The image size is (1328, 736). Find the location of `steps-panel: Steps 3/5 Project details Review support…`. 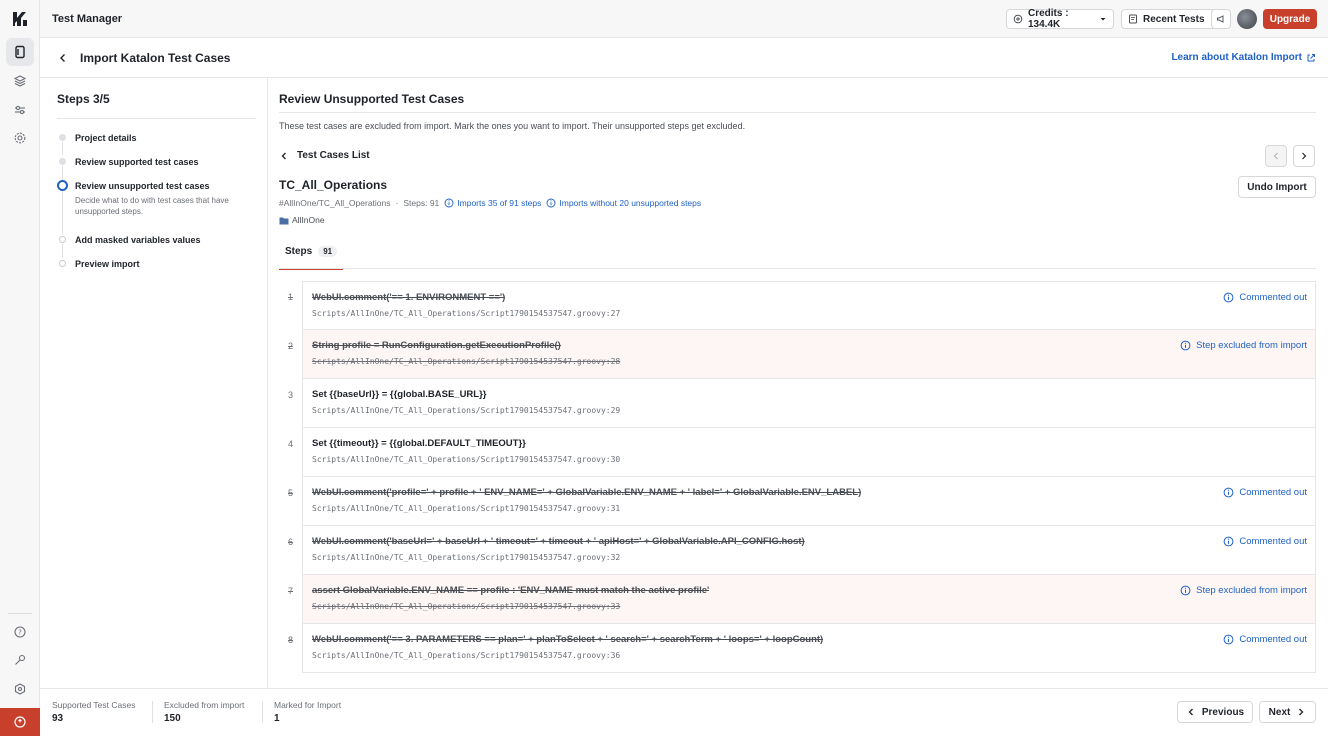

steps-panel: Steps 3/5 Project details Review support… is located at coordinates (154, 383).